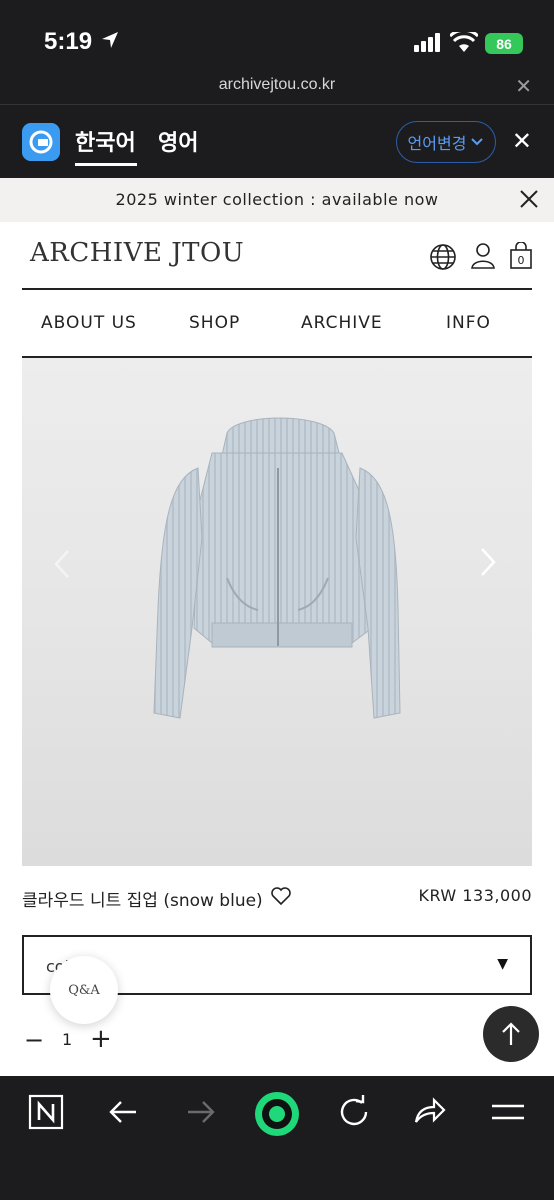  What do you see at coordinates (477, 142) in the screenshot?
I see `chevron-down-icon` at bounding box center [477, 142].